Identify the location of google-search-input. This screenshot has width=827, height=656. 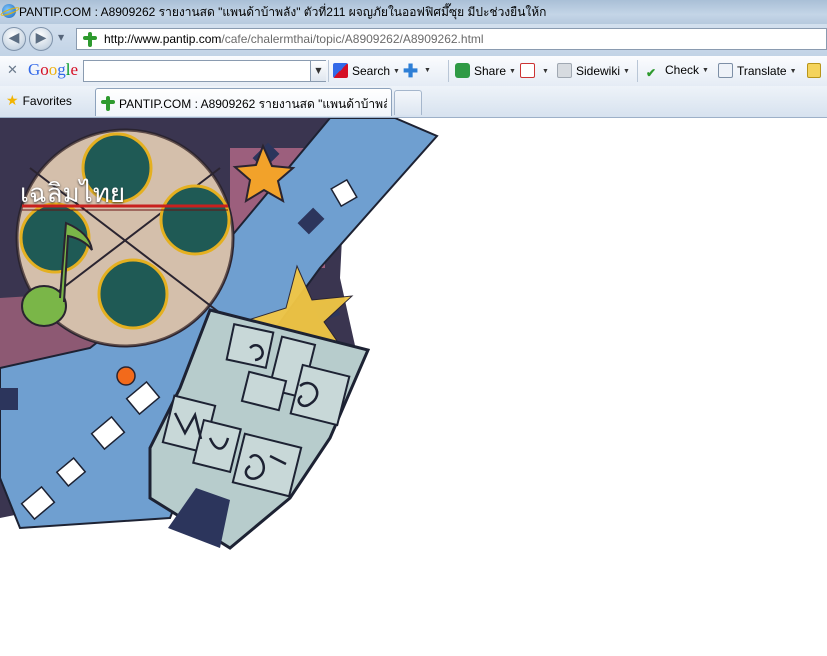
(204, 71).